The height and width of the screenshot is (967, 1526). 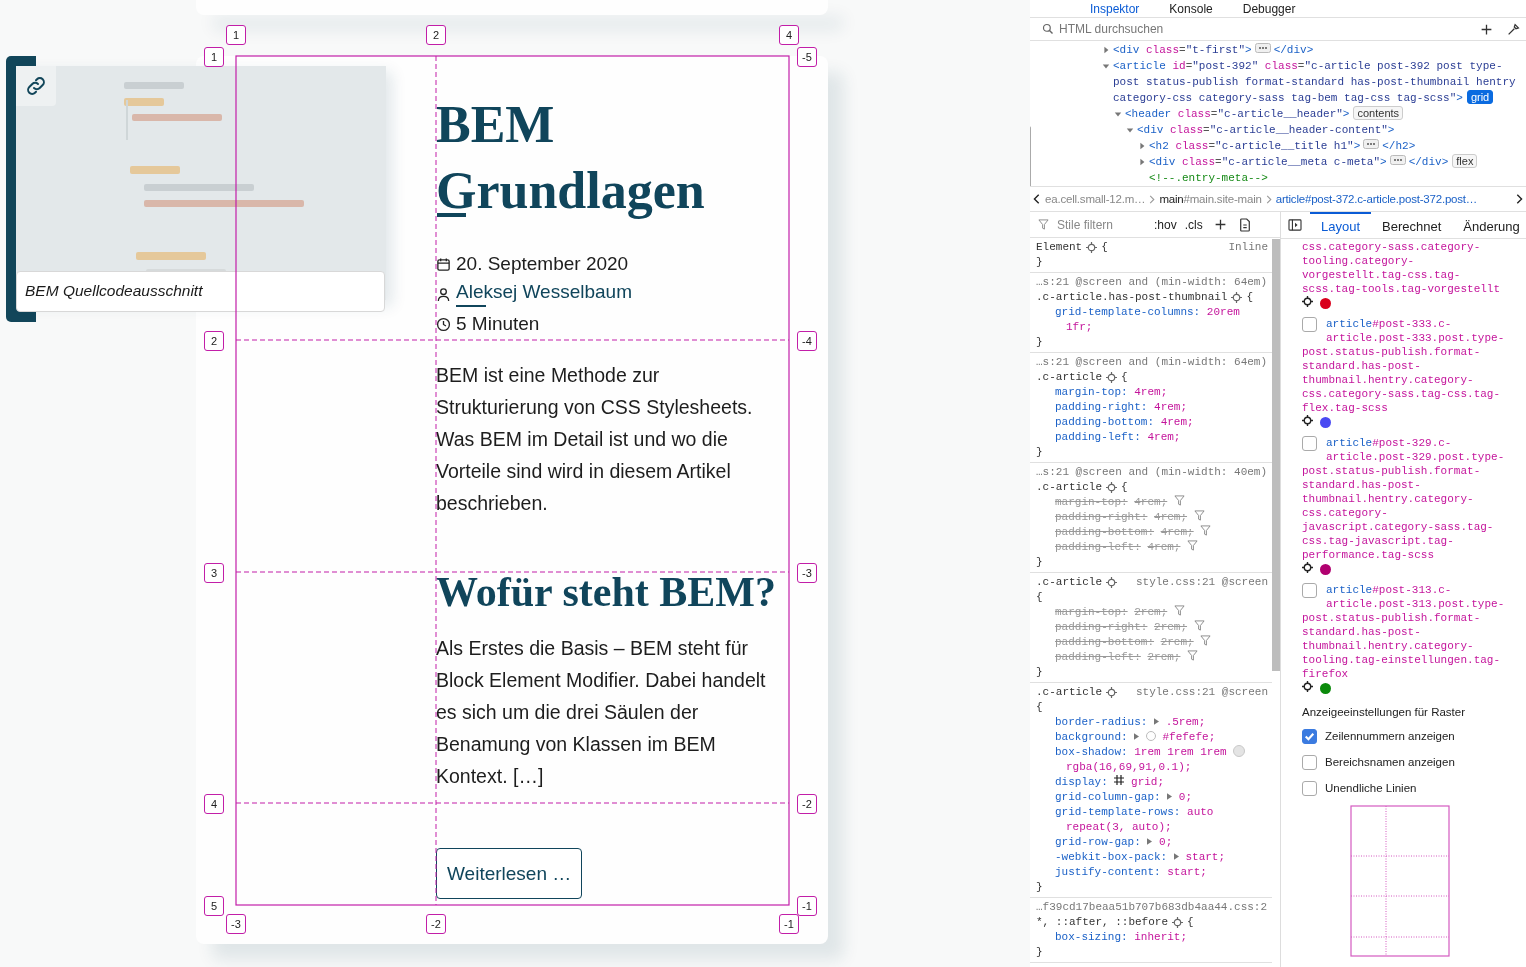 I want to click on css-declaration: display: grid;, so click(x=1152, y=782).